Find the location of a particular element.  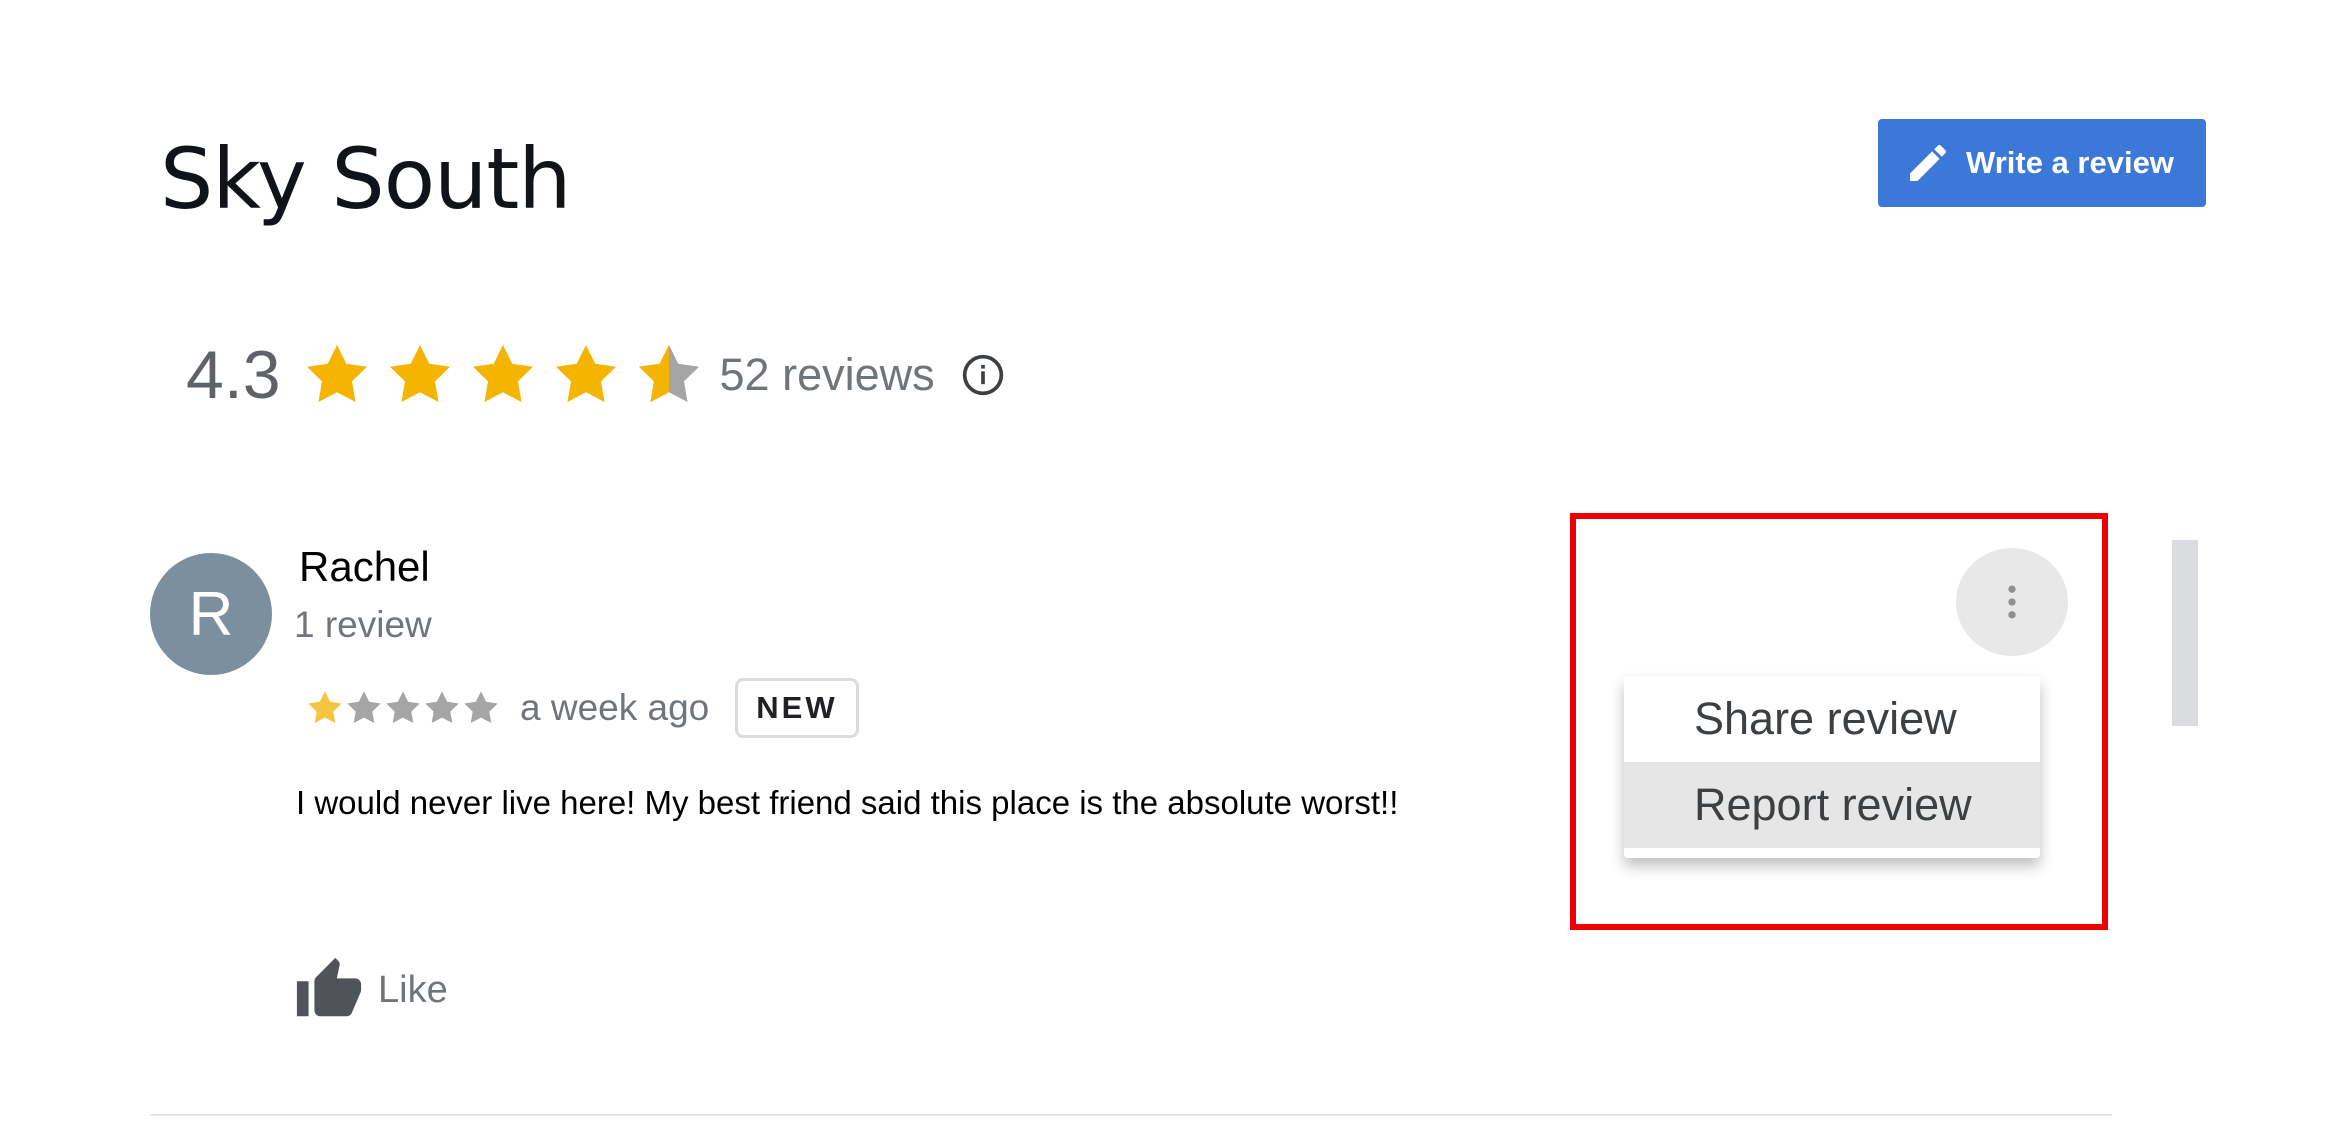

highlight-box is located at coordinates (1839, 721).